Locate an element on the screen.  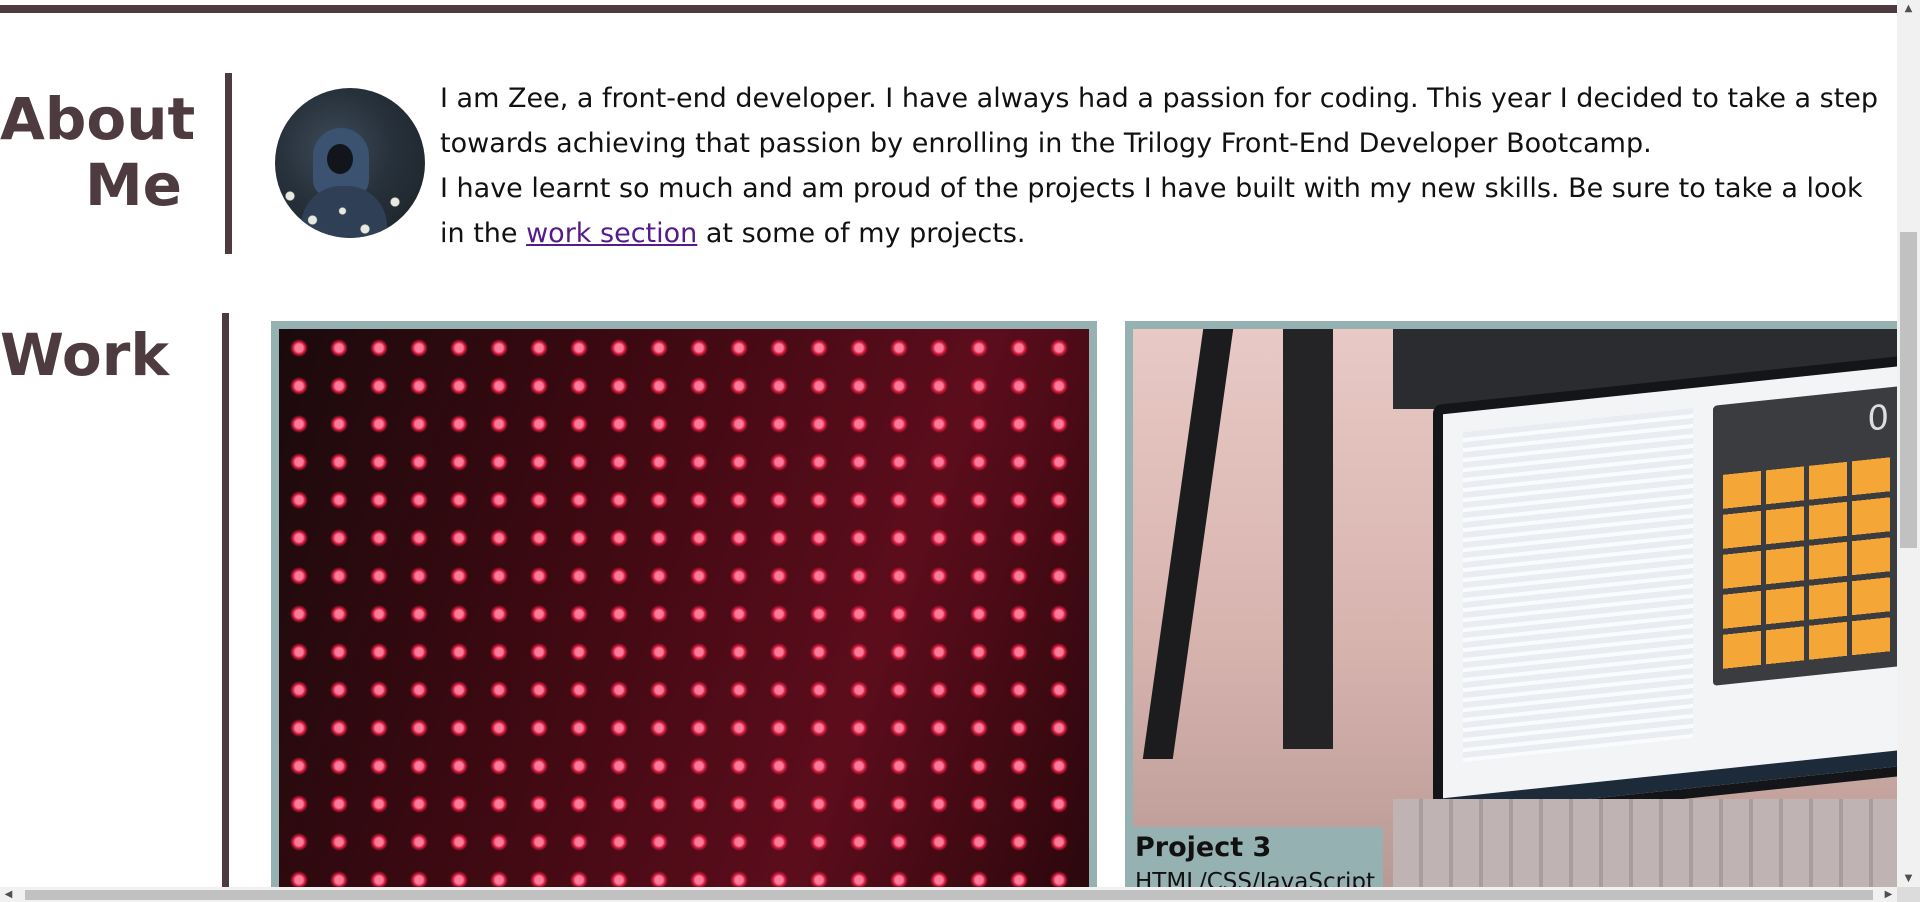
horizontal-scrollbar: ◀ ▶ is located at coordinates (948, 894).